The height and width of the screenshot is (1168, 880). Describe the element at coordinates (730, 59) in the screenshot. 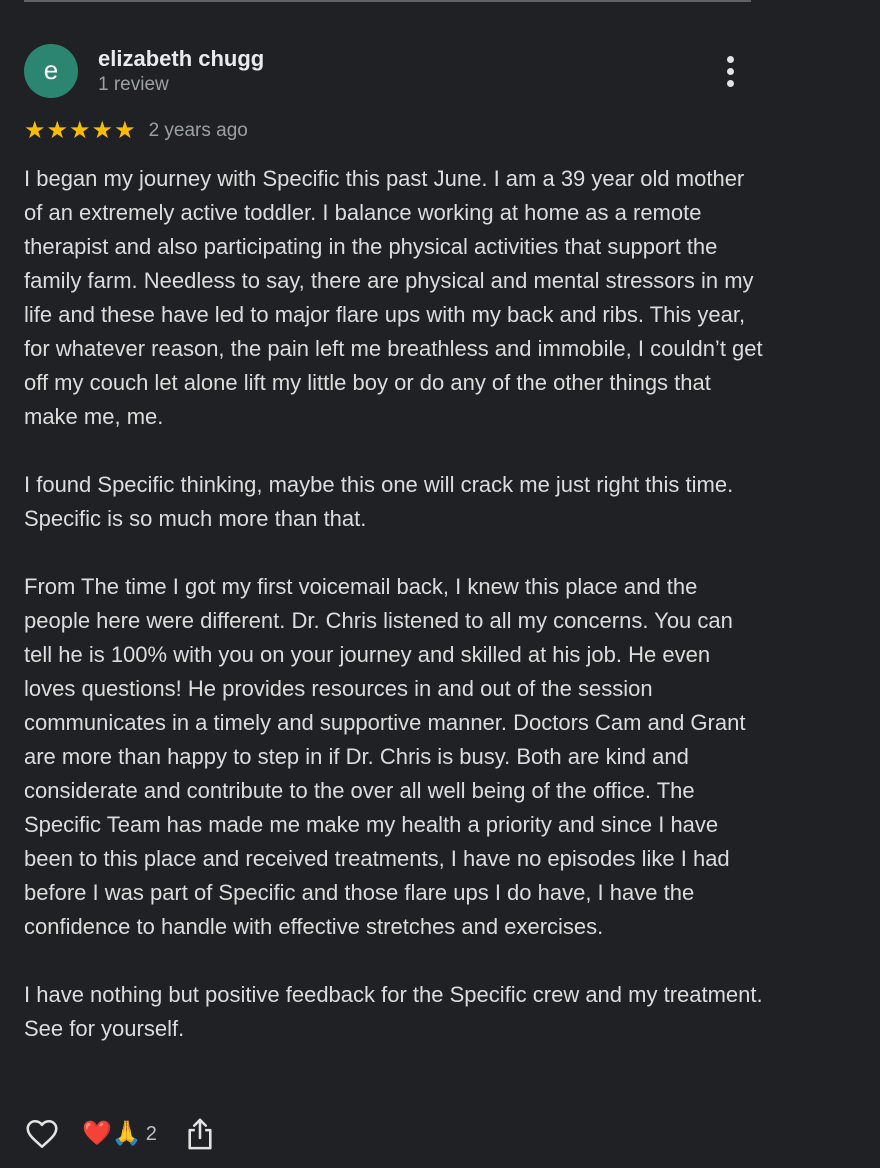

I see `more-vert-icon` at that location.